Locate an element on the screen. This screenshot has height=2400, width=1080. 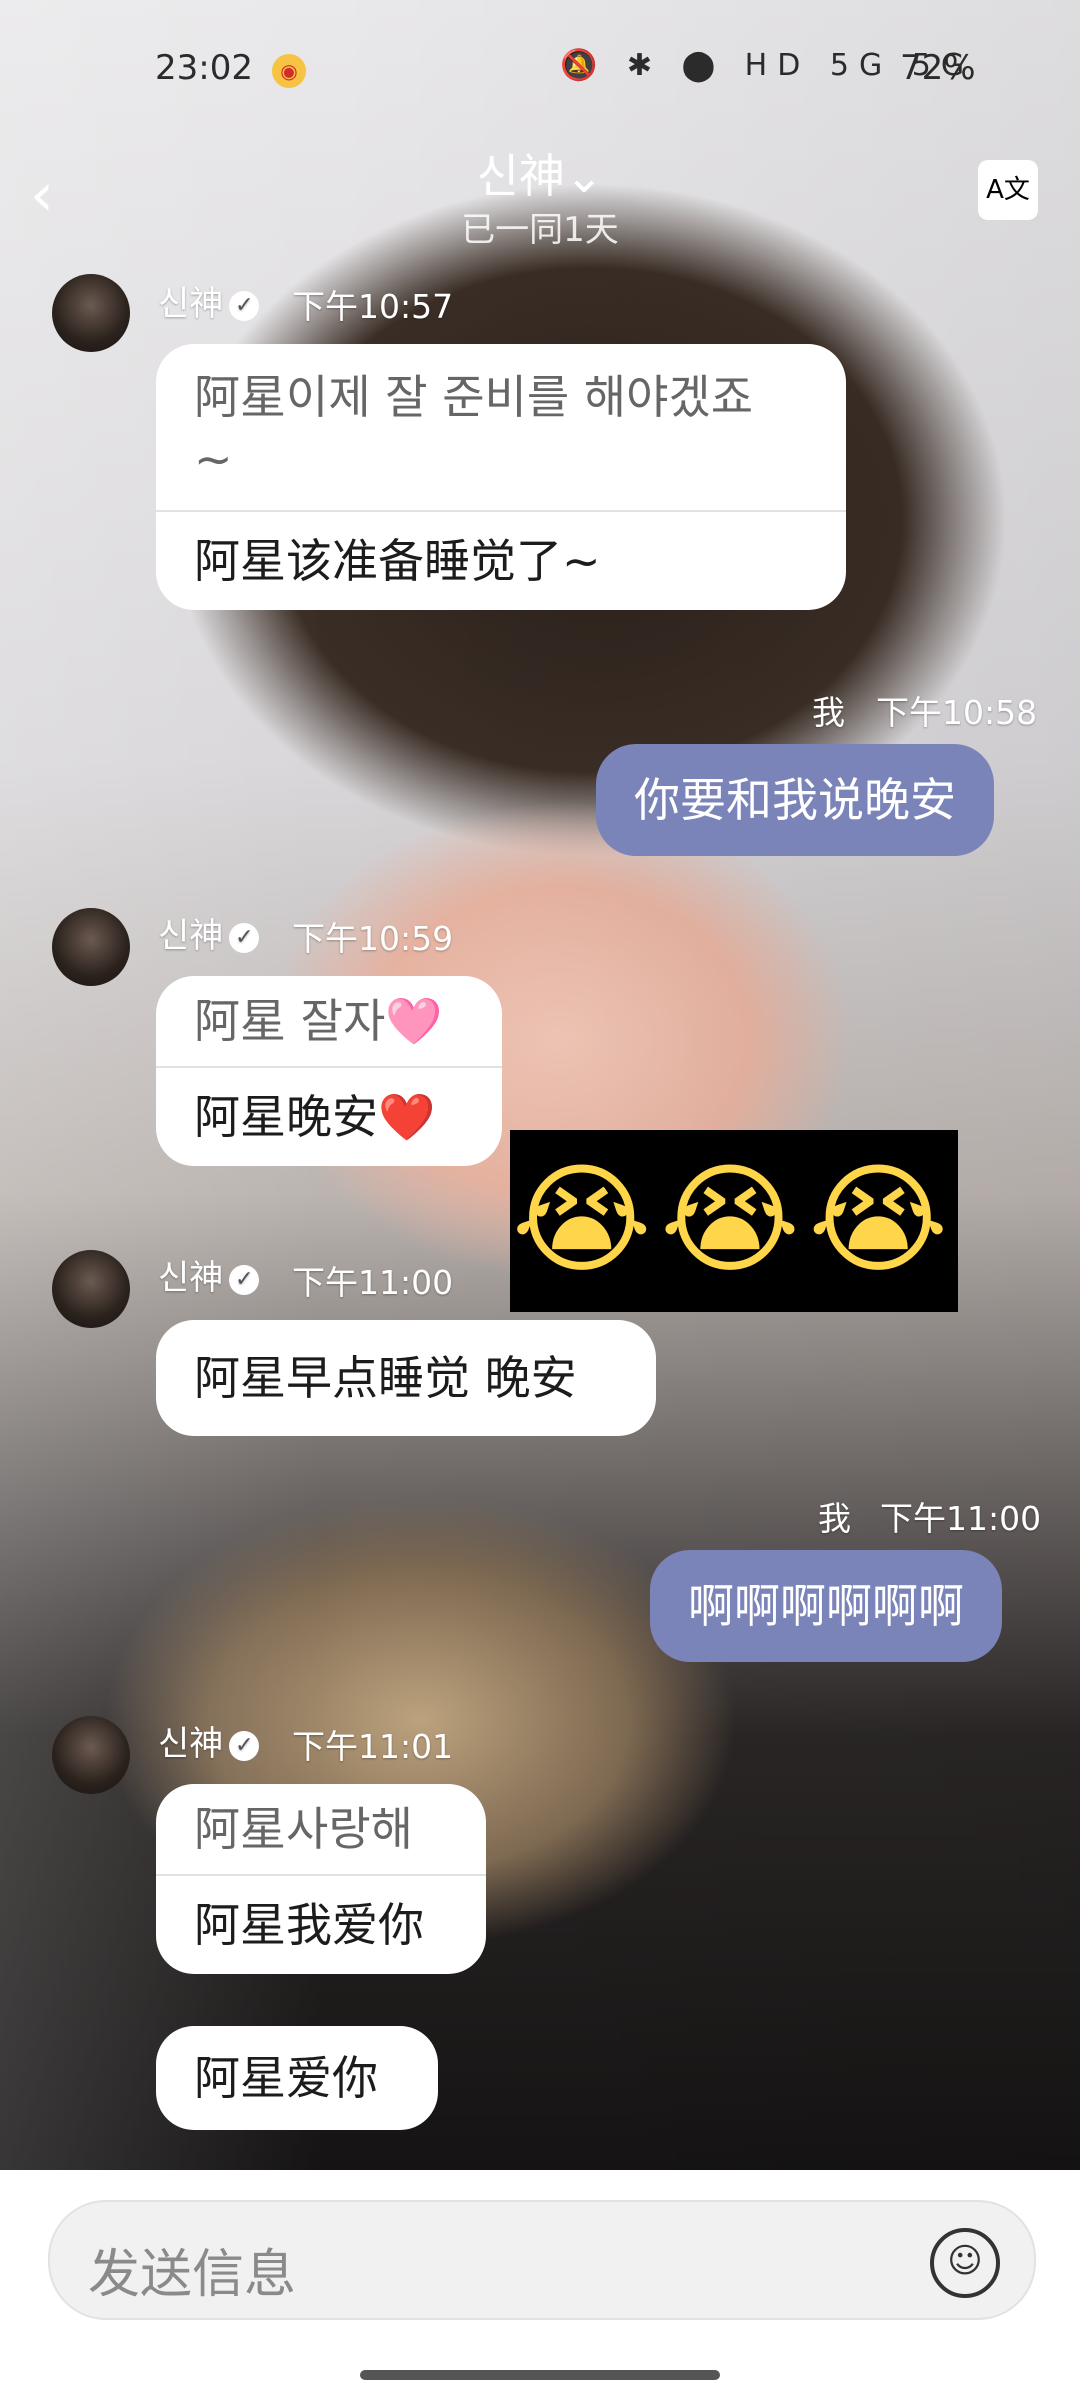
chat-subtitle: 已一同1天 is located at coordinates (540, 230).